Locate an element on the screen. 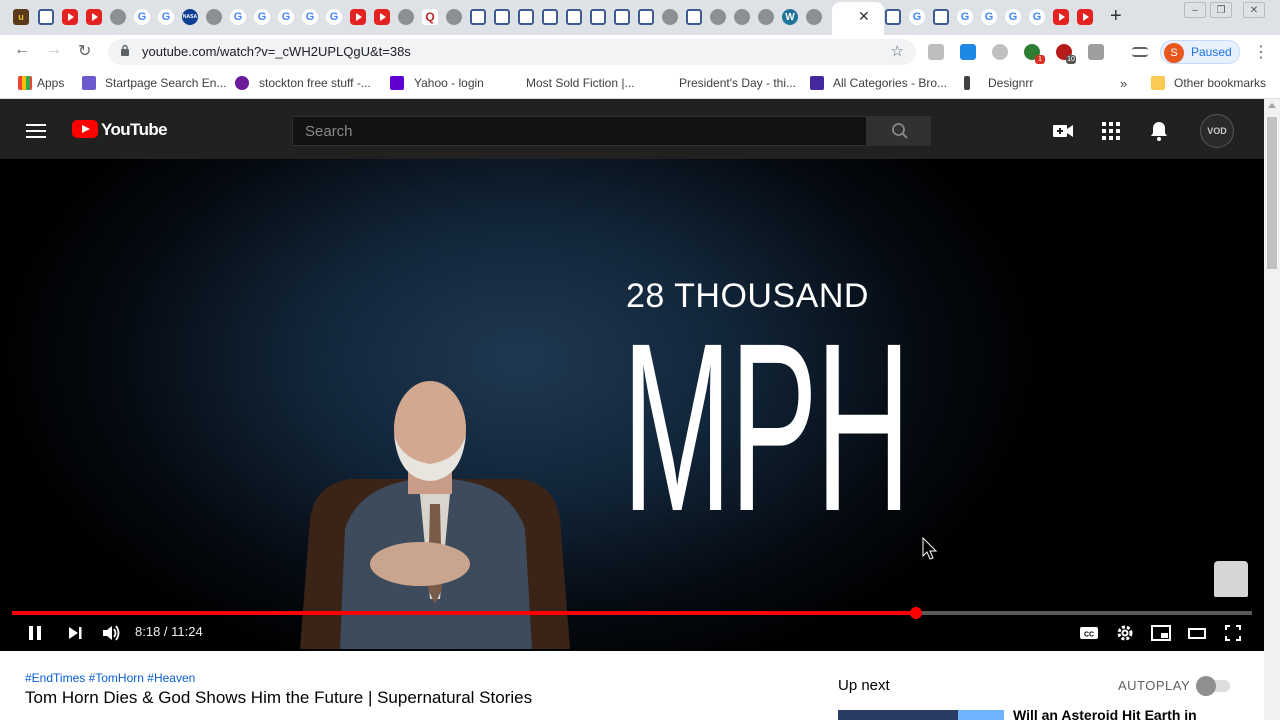 The width and height of the screenshot is (1280, 723). fullscreen-button is located at coordinates (1233, 635).